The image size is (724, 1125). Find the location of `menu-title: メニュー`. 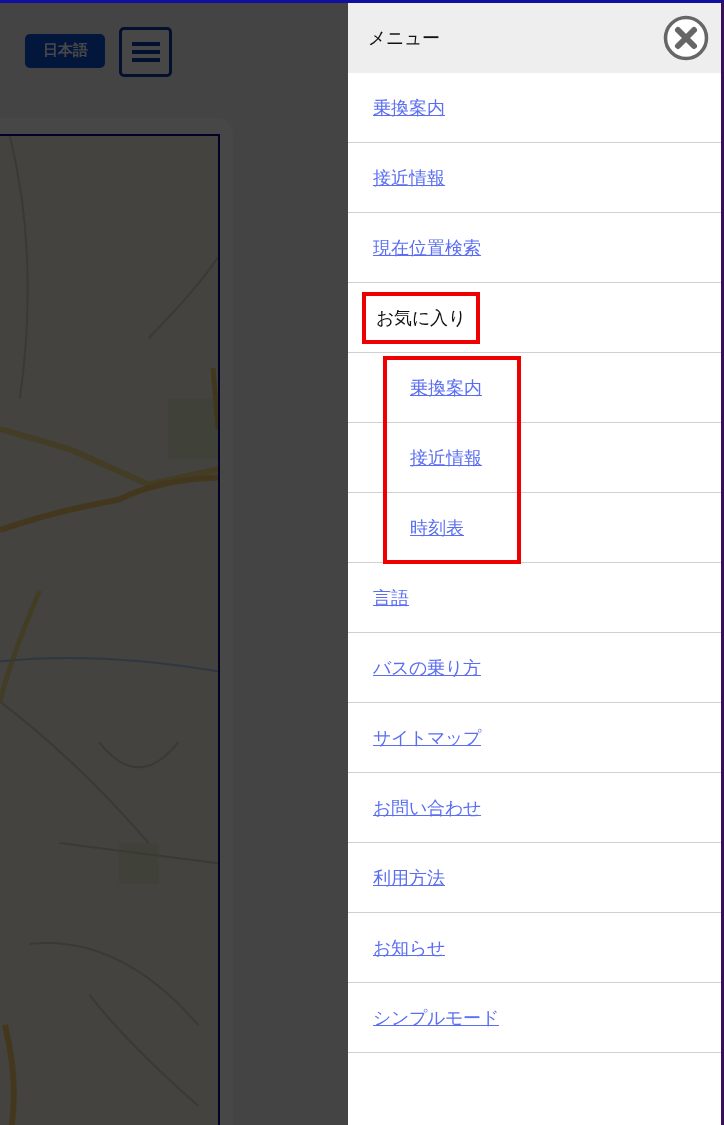

menu-title: メニュー is located at coordinates (404, 38).